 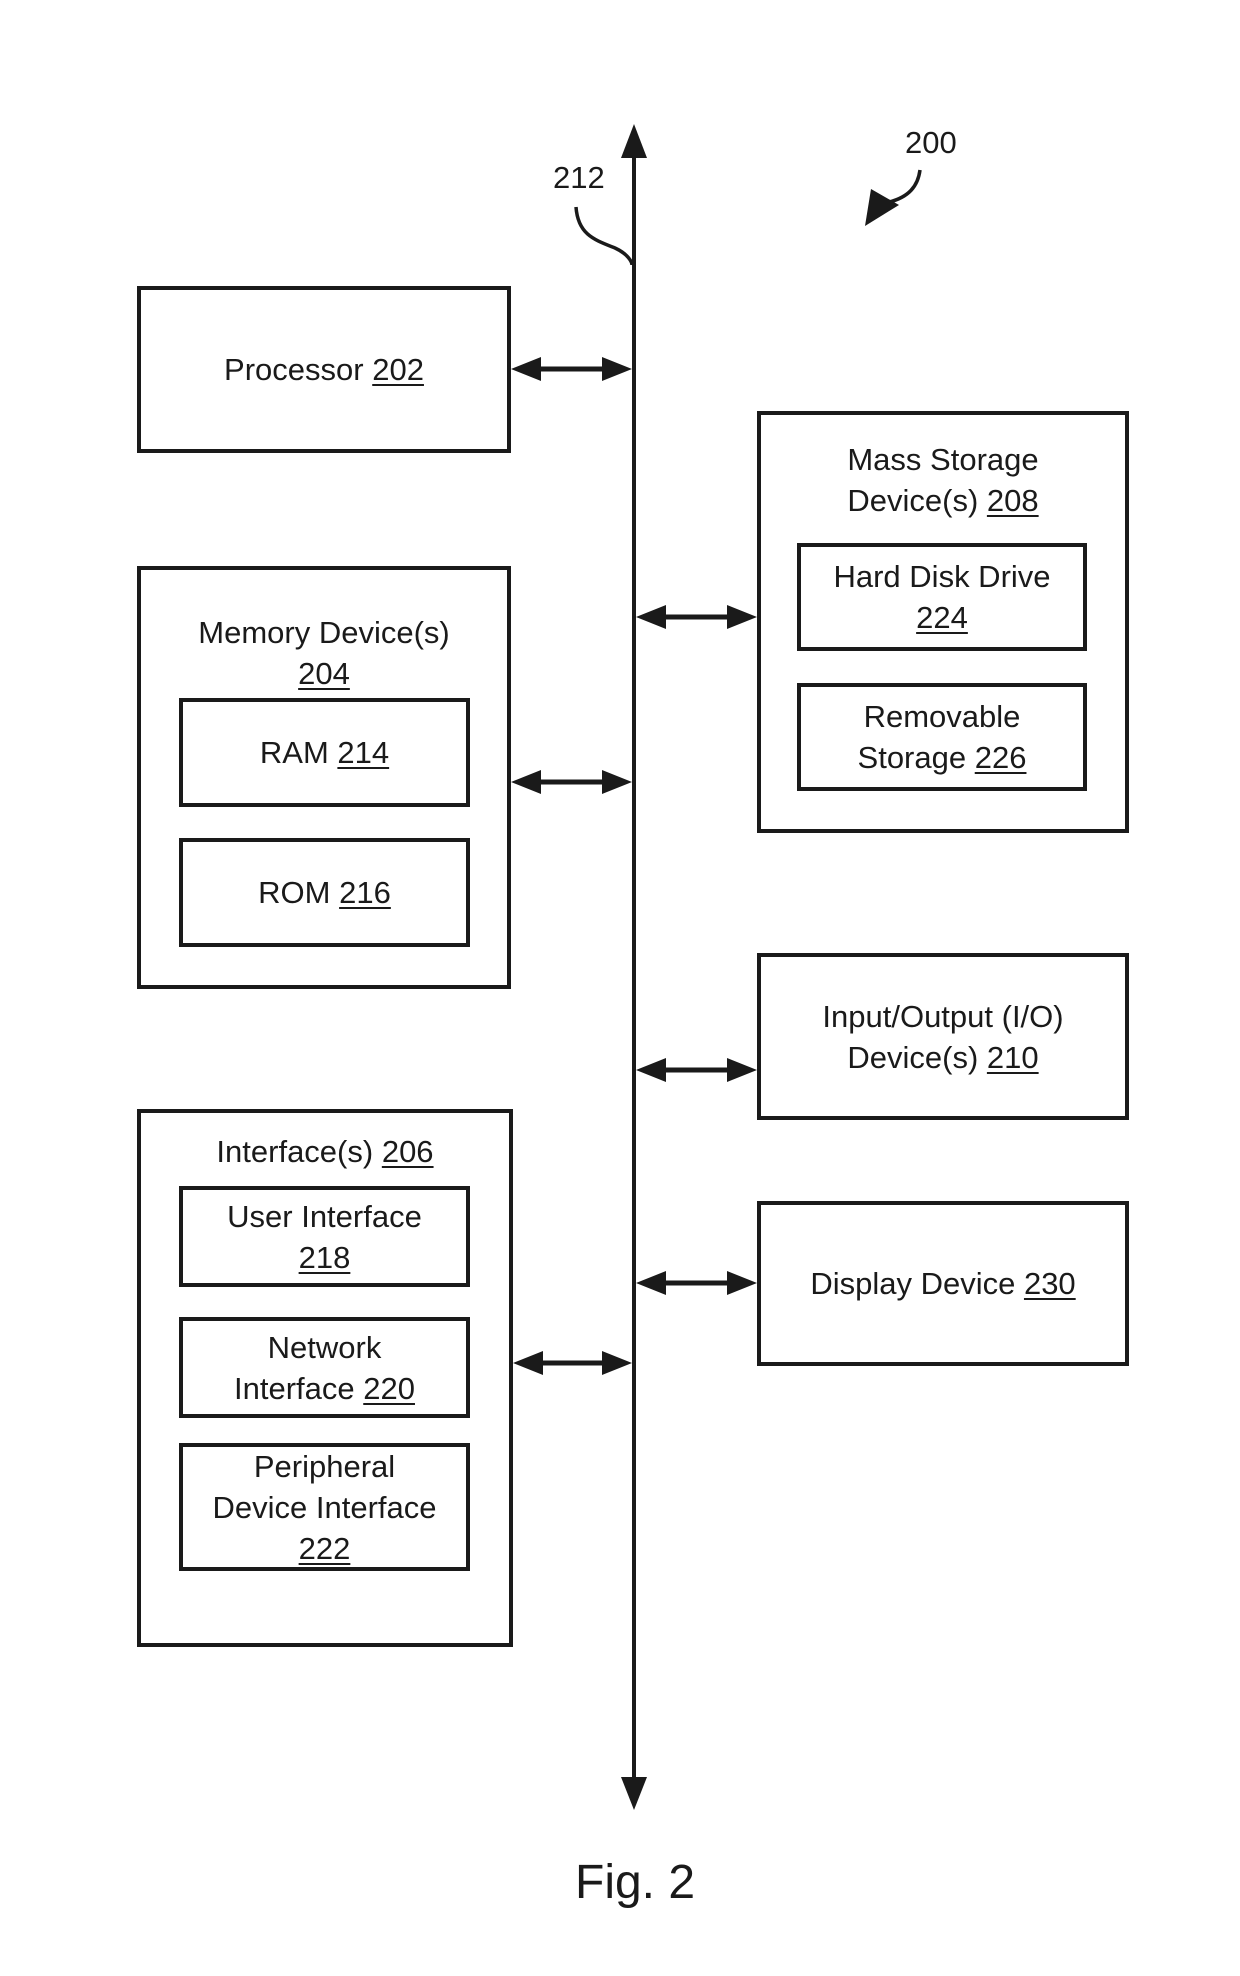 I want to click on io-block: Input/Output (I/O) Device(s) 210, so click(x=943, y=1036).